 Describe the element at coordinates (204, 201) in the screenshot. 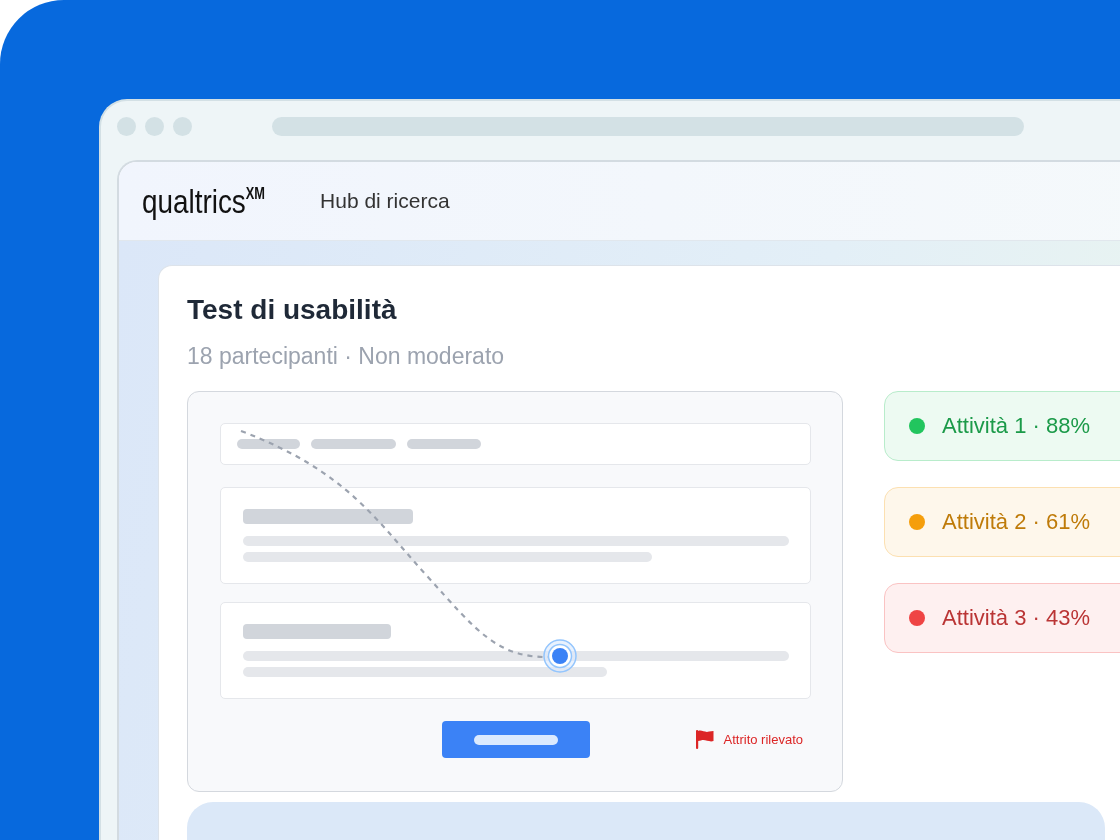

I see `logo: qualtrics$^{XM}$` at that location.